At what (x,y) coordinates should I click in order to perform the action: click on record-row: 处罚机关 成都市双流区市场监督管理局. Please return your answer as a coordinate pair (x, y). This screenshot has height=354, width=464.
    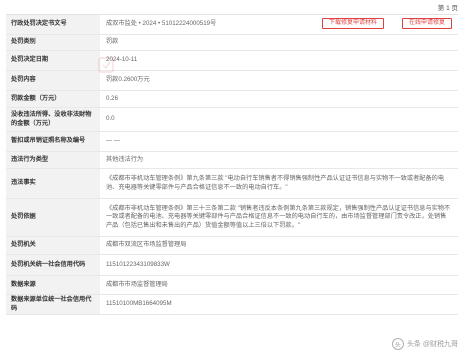
    Looking at the image, I should click on (232, 246).